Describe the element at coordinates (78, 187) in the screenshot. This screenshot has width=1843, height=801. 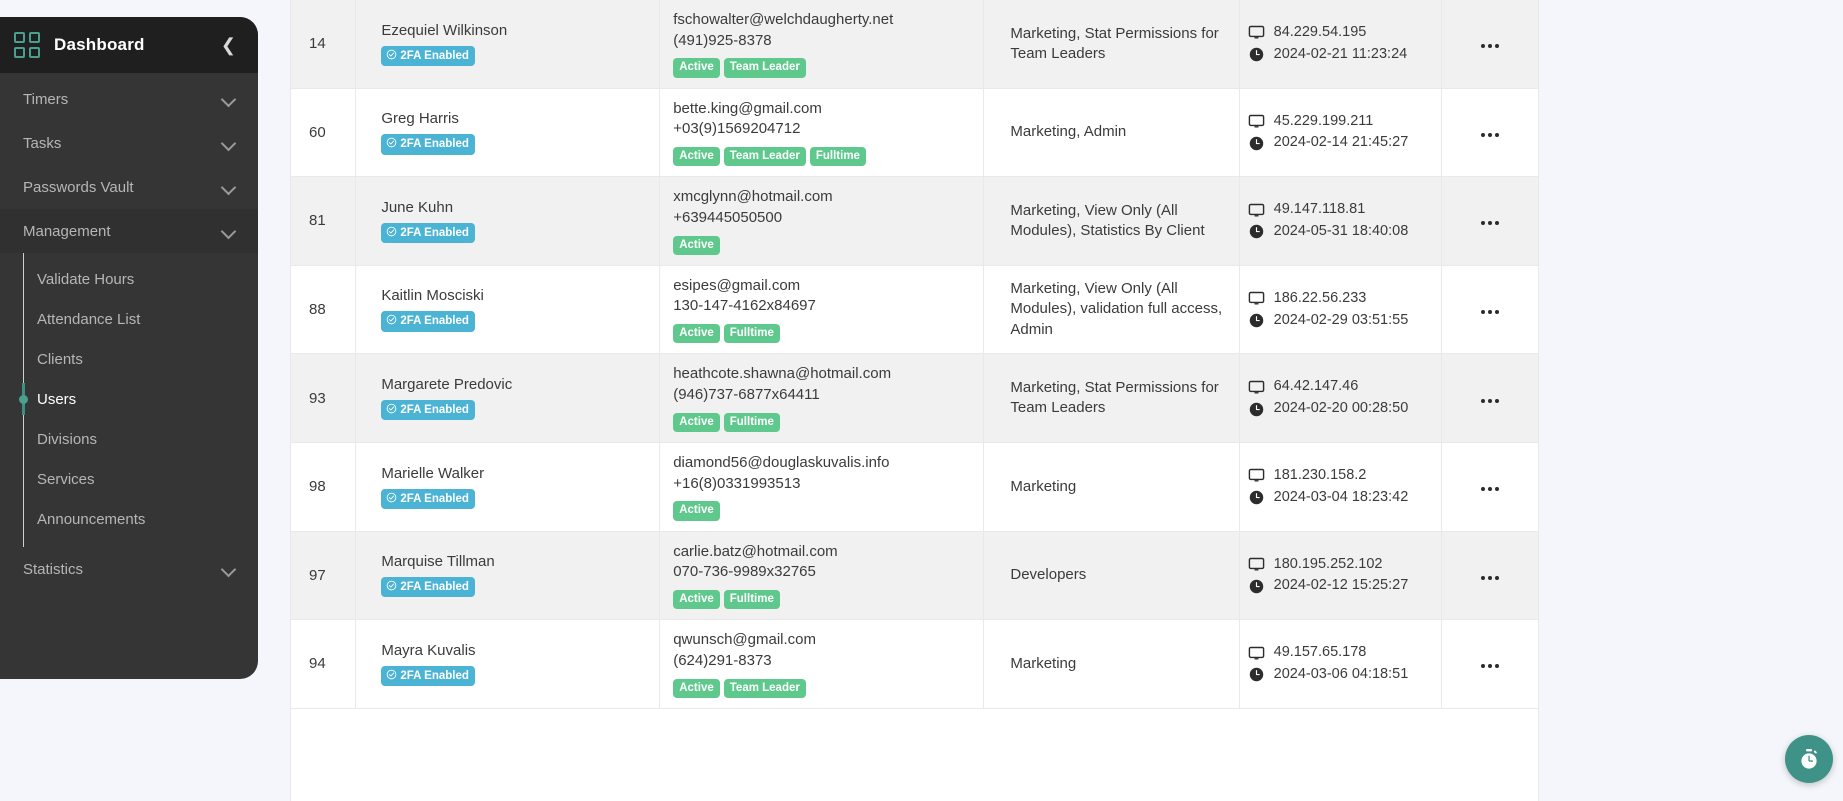
I see `sidebar-item-label: Passwords Vault` at that location.